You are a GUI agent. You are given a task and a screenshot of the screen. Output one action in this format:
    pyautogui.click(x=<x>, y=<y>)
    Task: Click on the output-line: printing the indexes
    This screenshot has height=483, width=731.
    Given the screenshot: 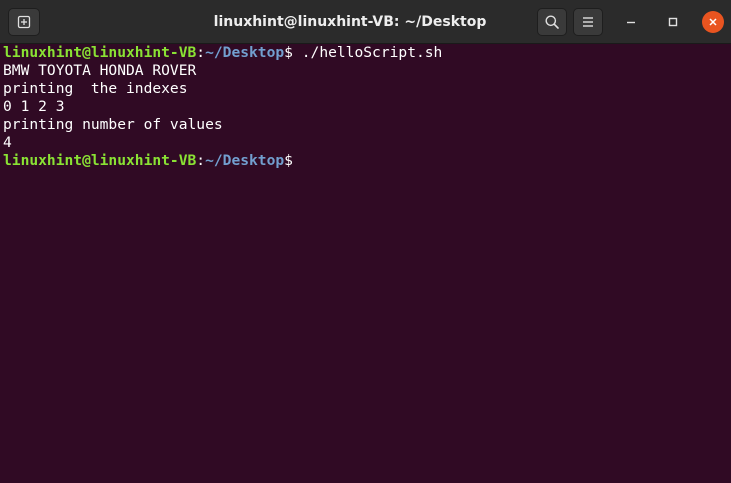 What is the action you would take?
    pyautogui.click(x=95, y=88)
    